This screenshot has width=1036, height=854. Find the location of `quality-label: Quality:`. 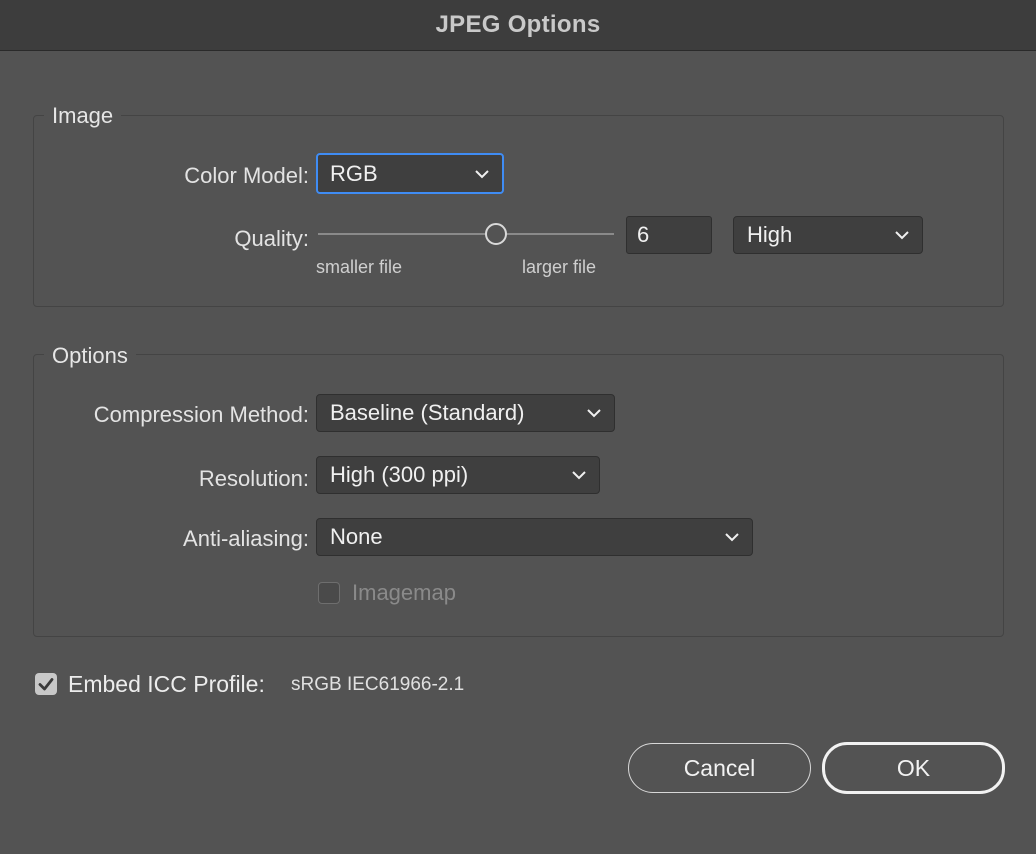

quality-label: Quality: is located at coordinates (271, 238).